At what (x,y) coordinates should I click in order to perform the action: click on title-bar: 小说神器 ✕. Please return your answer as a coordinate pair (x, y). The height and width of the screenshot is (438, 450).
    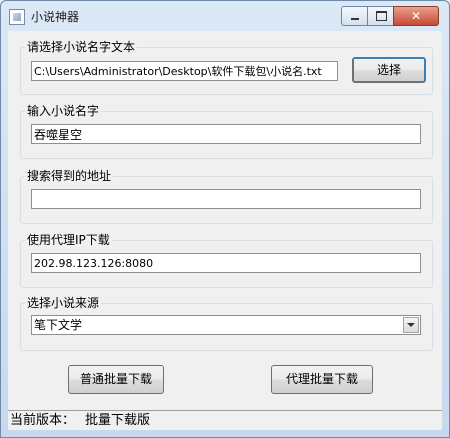
    Looking at the image, I should click on (225, 16).